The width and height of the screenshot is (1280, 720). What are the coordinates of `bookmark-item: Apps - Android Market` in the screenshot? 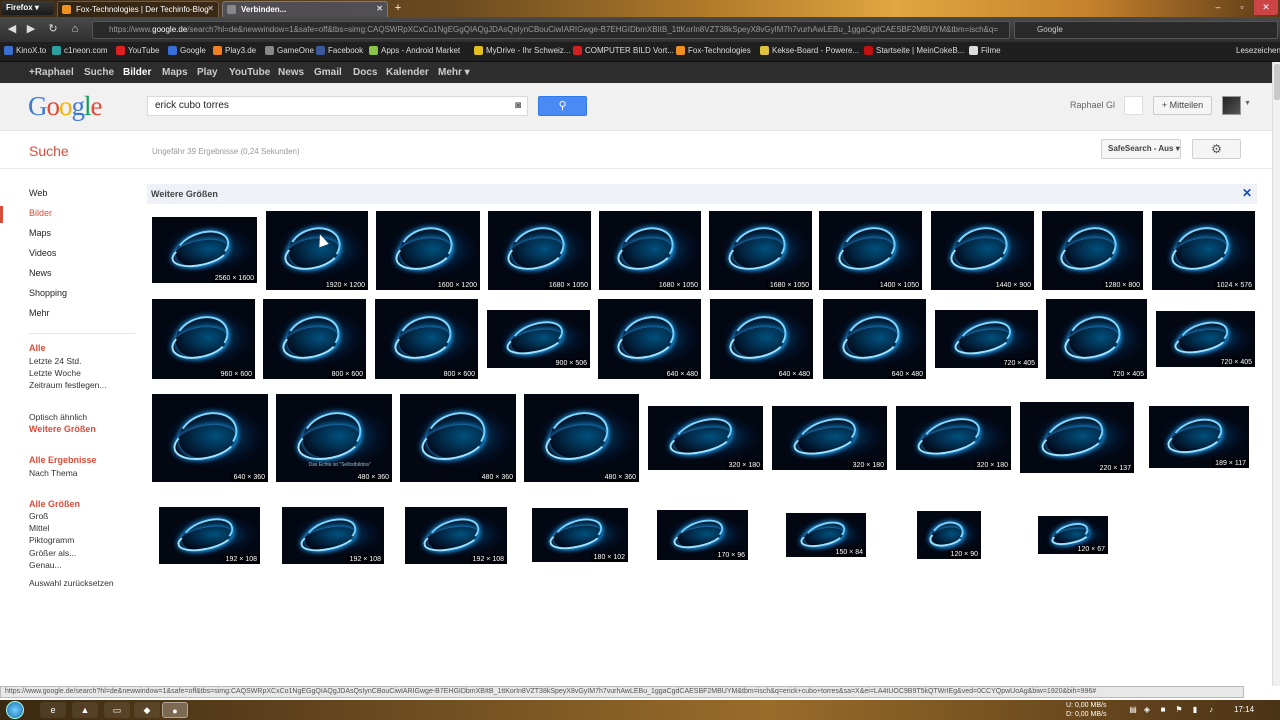 It's located at (414, 50).